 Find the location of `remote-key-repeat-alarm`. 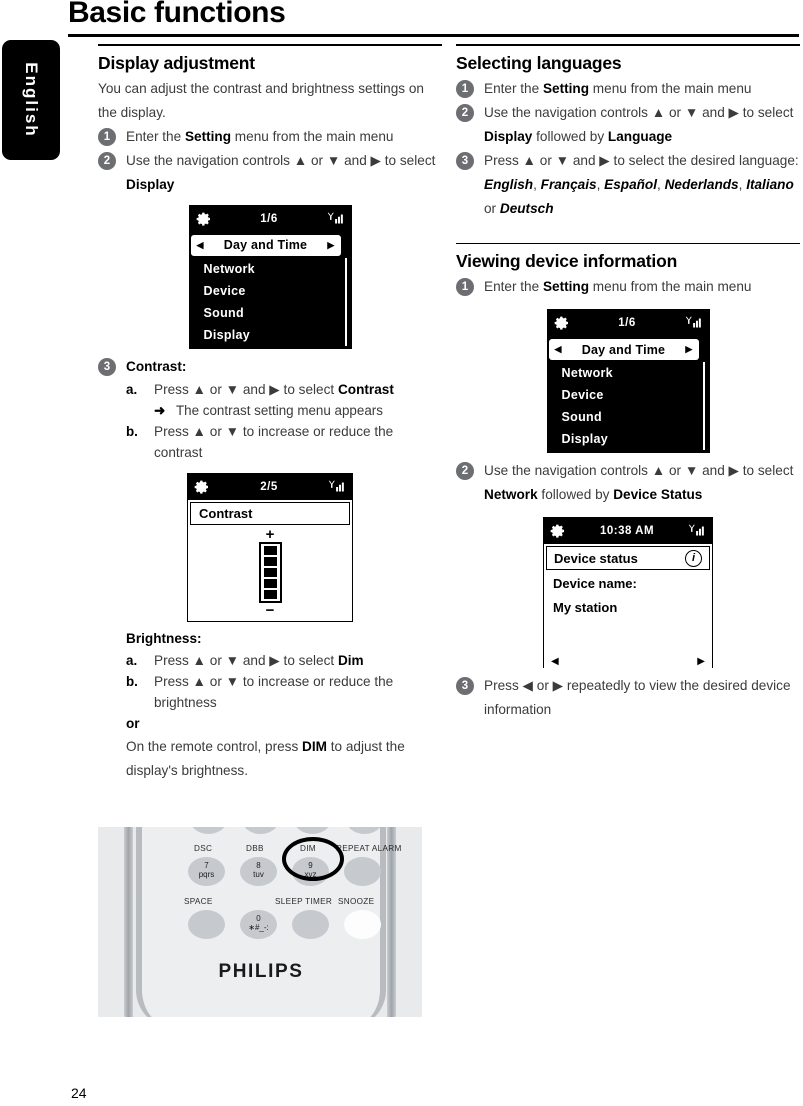

remote-key-repeat-alarm is located at coordinates (362, 871).